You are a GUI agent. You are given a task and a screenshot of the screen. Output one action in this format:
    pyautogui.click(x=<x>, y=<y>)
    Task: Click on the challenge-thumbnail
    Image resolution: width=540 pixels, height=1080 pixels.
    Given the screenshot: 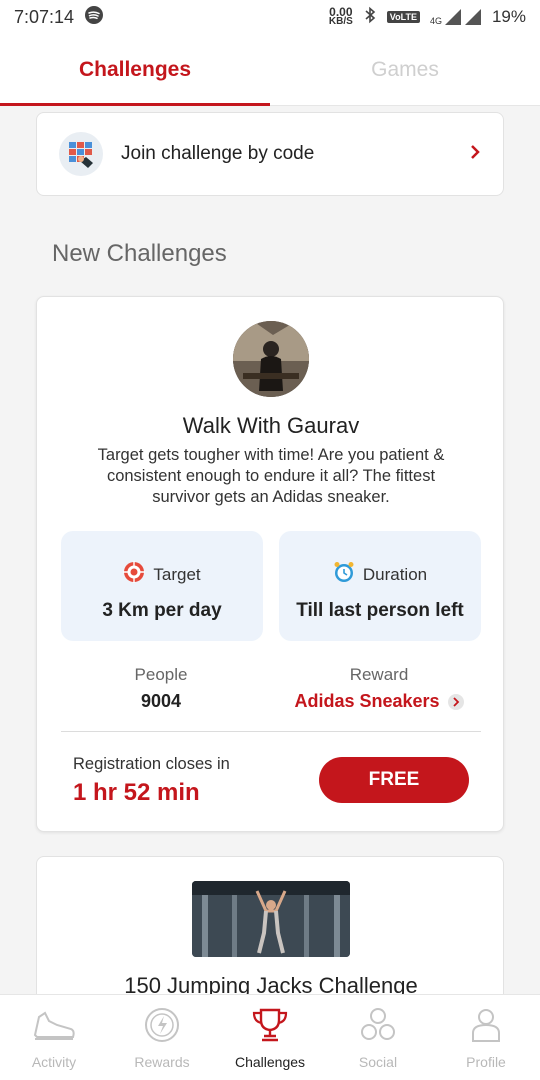 What is the action you would take?
    pyautogui.click(x=271, y=919)
    